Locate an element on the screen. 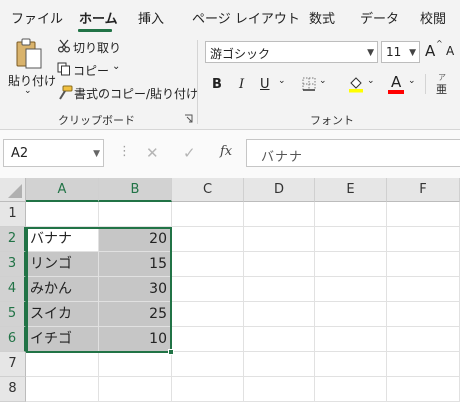  underline-button: U is located at coordinates (265, 84).